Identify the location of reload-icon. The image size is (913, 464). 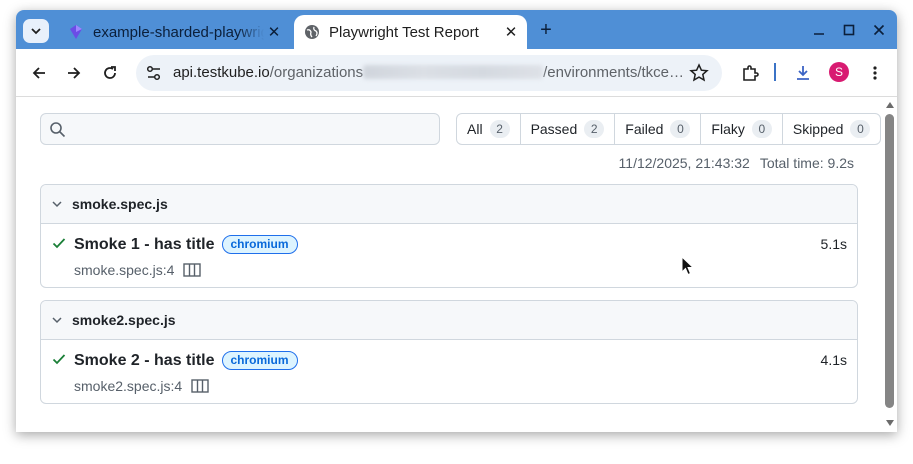
(110, 72).